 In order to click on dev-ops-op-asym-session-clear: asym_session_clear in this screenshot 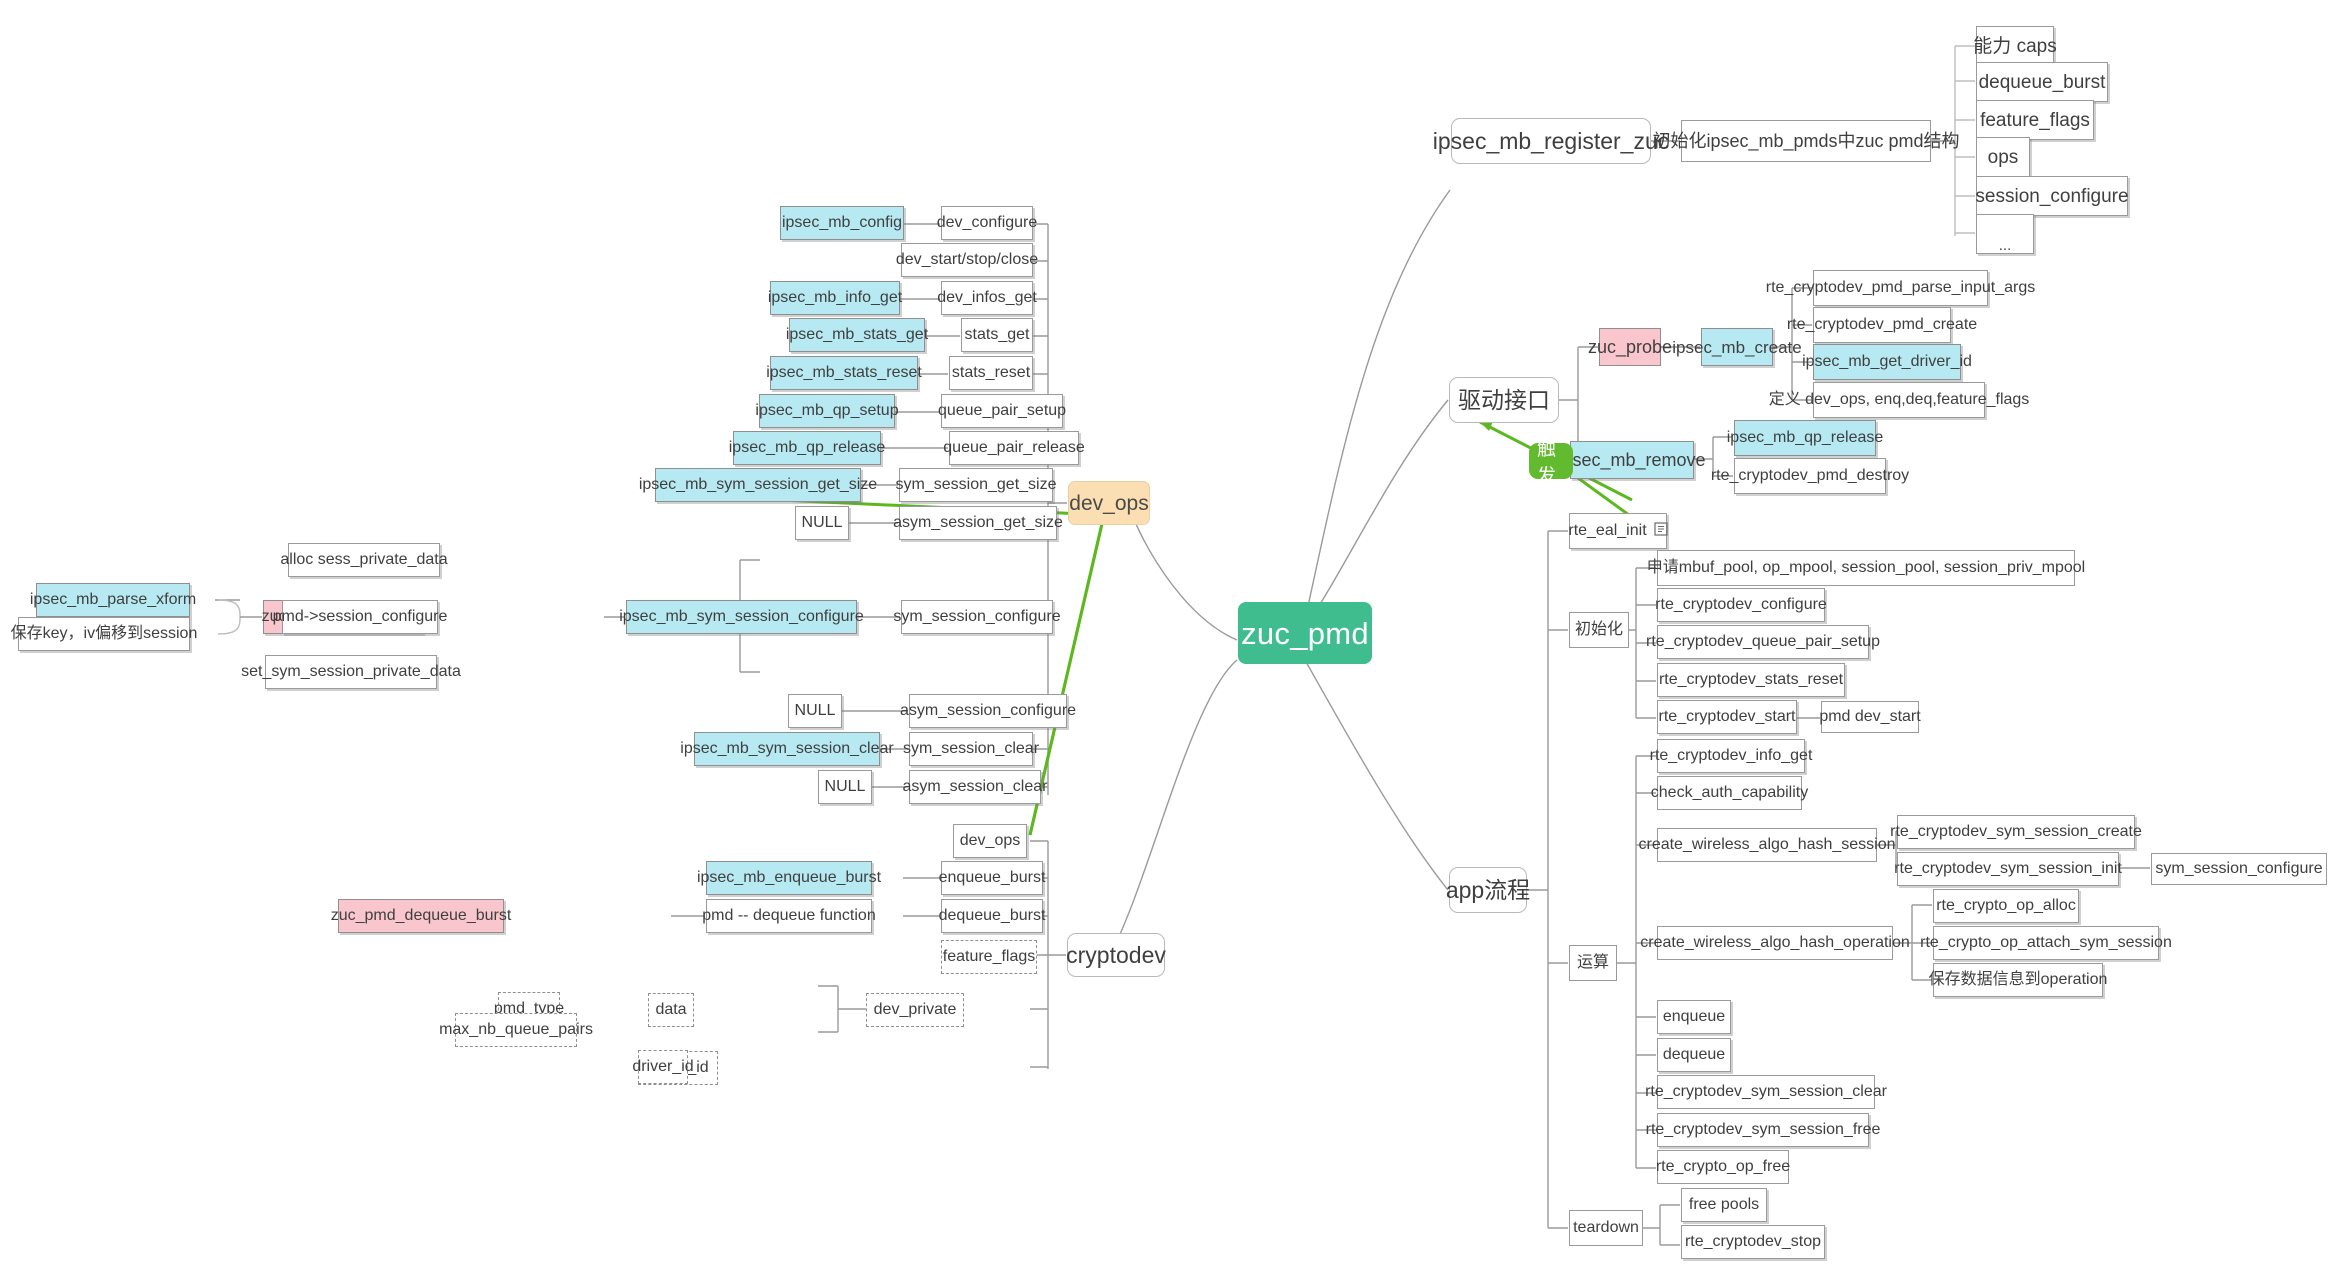, I will do `click(975, 787)`.